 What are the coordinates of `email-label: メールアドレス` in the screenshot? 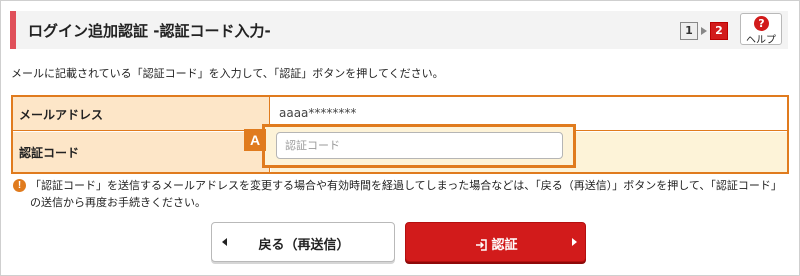 It's located at (61, 115).